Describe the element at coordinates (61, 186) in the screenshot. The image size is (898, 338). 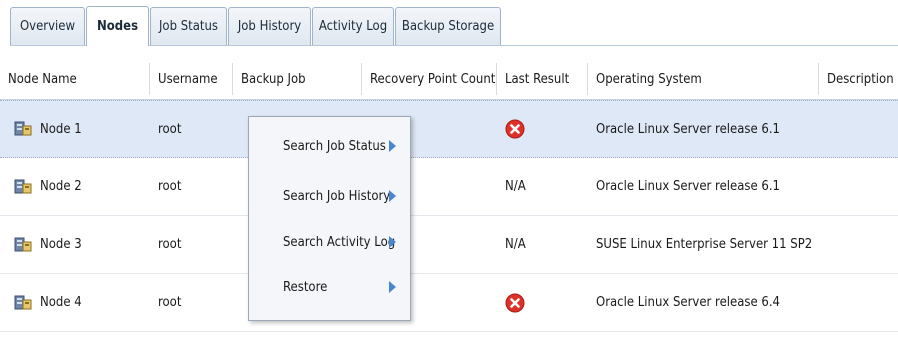
I see `node-name: Node 2` at that location.